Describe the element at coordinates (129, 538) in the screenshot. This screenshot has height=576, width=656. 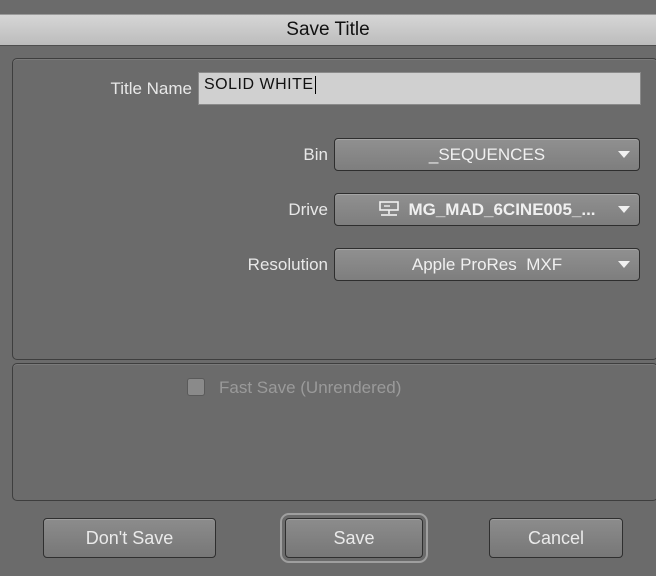
I see `dont-save-button: Don't Save` at that location.